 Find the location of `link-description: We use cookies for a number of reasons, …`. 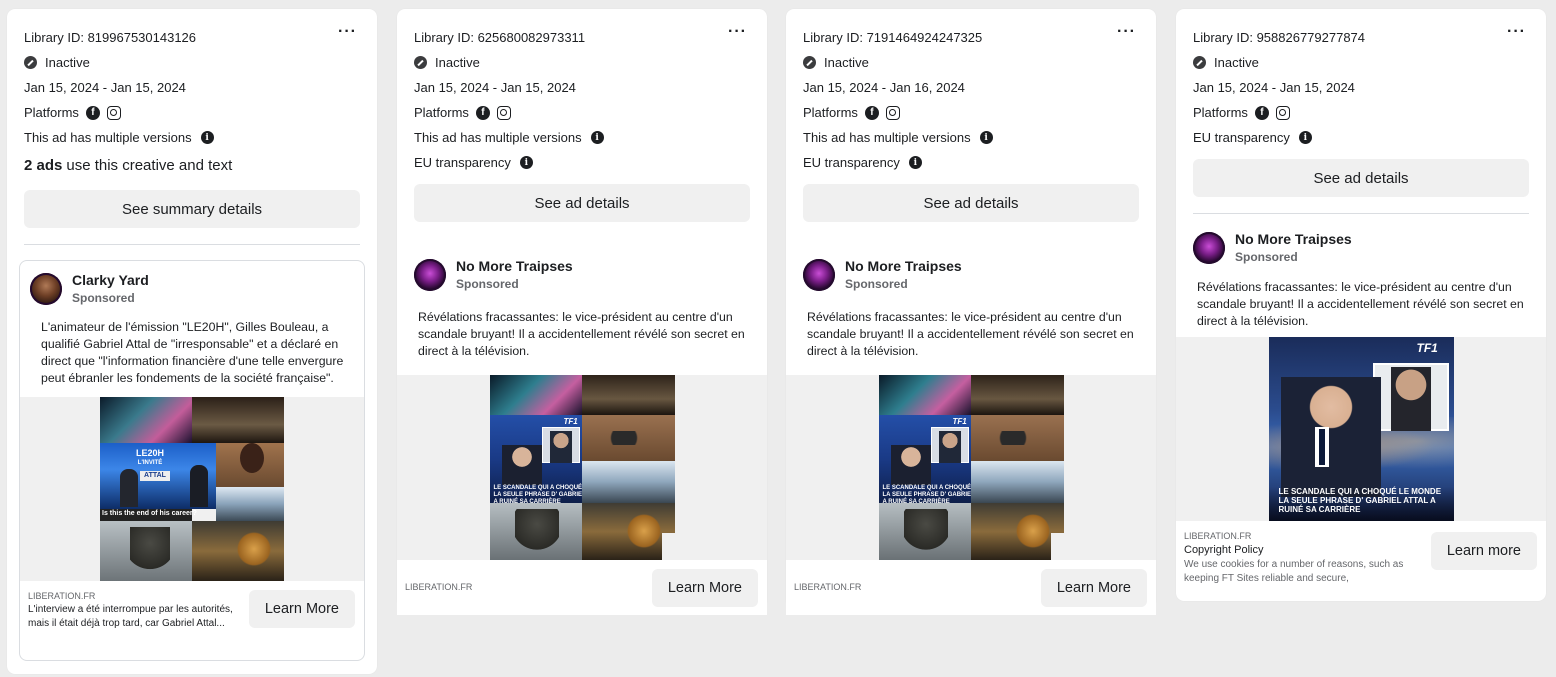

link-description: We use cookies for a number of reasons, … is located at coordinates (1294, 571).